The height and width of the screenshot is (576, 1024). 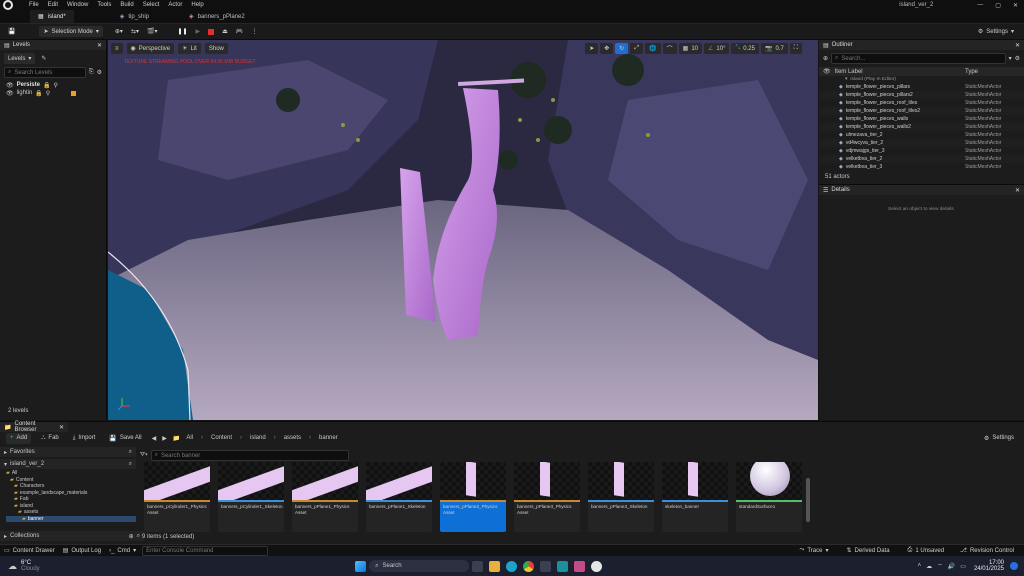 What do you see at coordinates (177, 497) in the screenshot?
I see `asset-tile: banners_pCylinder1_Physics Asset` at bounding box center [177, 497].